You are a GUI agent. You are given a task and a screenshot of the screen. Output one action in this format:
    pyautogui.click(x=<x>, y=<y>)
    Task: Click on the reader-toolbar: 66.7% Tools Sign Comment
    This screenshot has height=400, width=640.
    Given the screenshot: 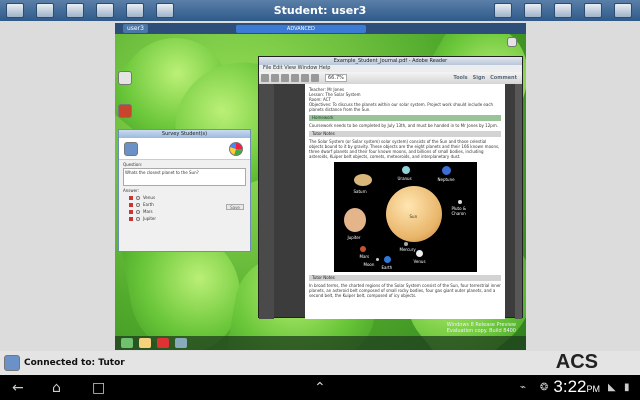 What is the action you would take?
    pyautogui.click(x=390, y=78)
    